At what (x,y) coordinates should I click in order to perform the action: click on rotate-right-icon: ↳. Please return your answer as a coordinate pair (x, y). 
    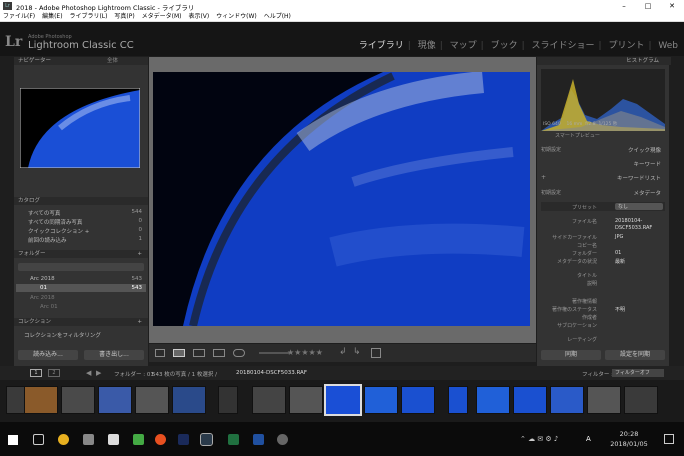
    Looking at the image, I should click on (357, 352).